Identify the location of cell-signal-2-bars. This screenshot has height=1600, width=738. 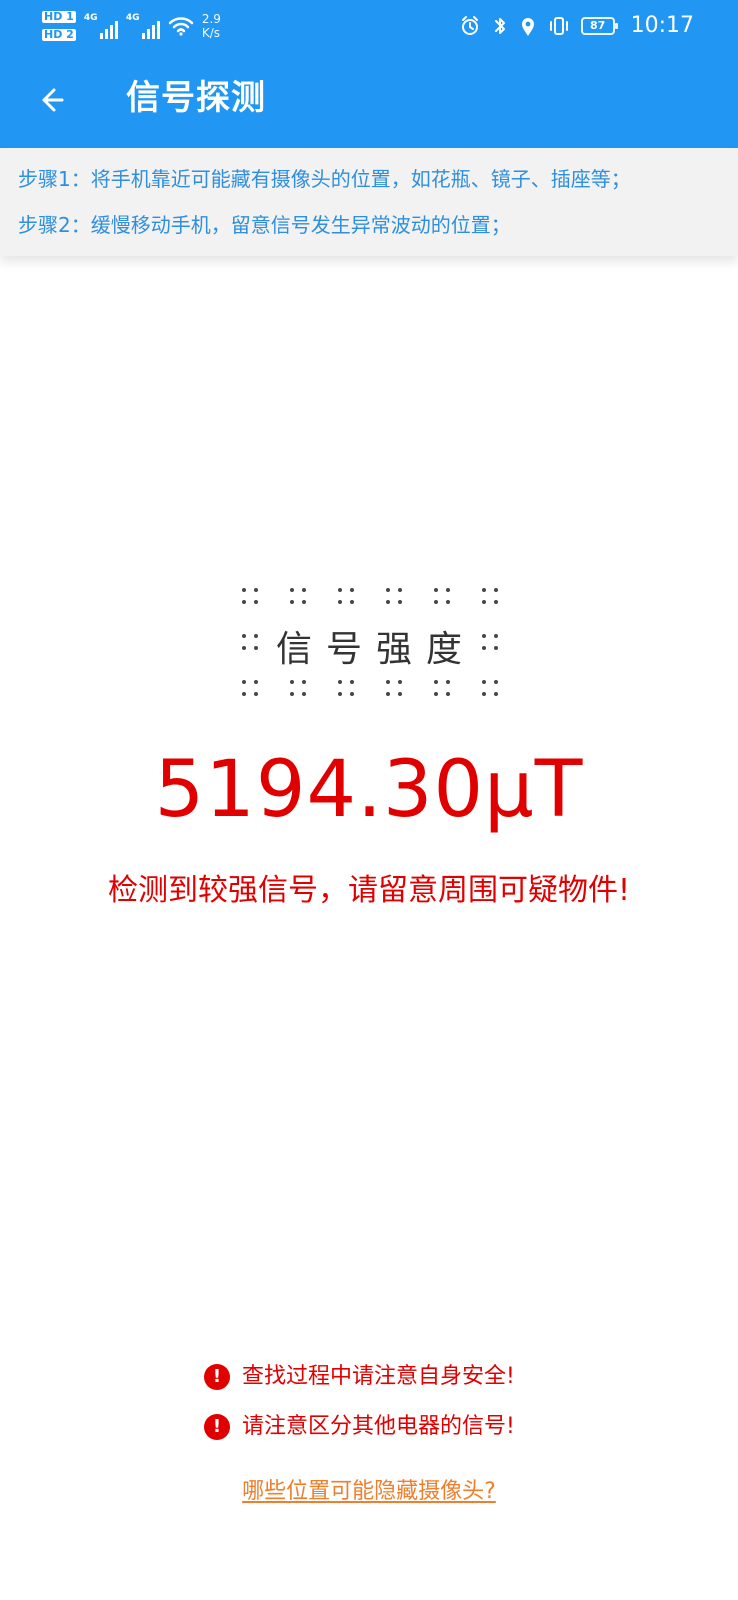
(150, 30).